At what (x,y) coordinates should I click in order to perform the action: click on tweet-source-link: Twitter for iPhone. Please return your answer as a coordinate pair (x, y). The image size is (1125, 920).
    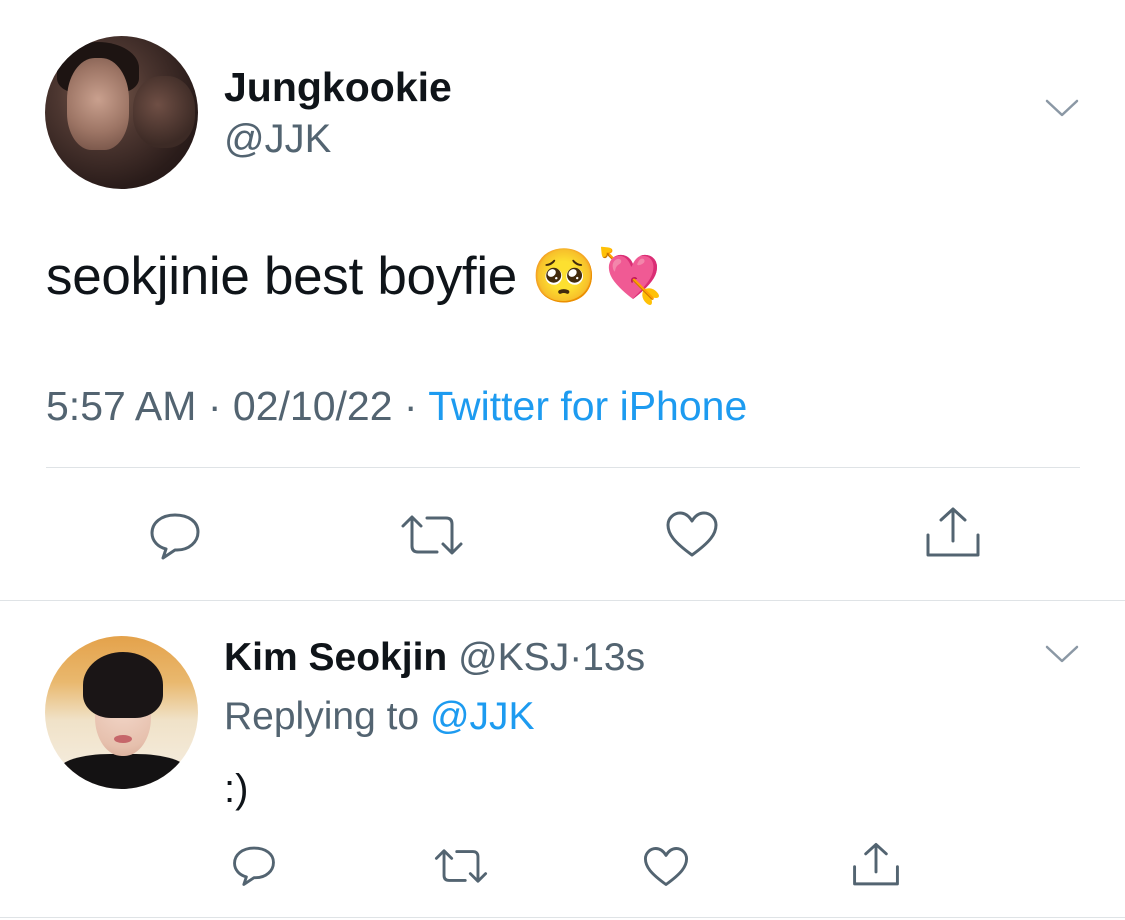
    Looking at the image, I should click on (587, 406).